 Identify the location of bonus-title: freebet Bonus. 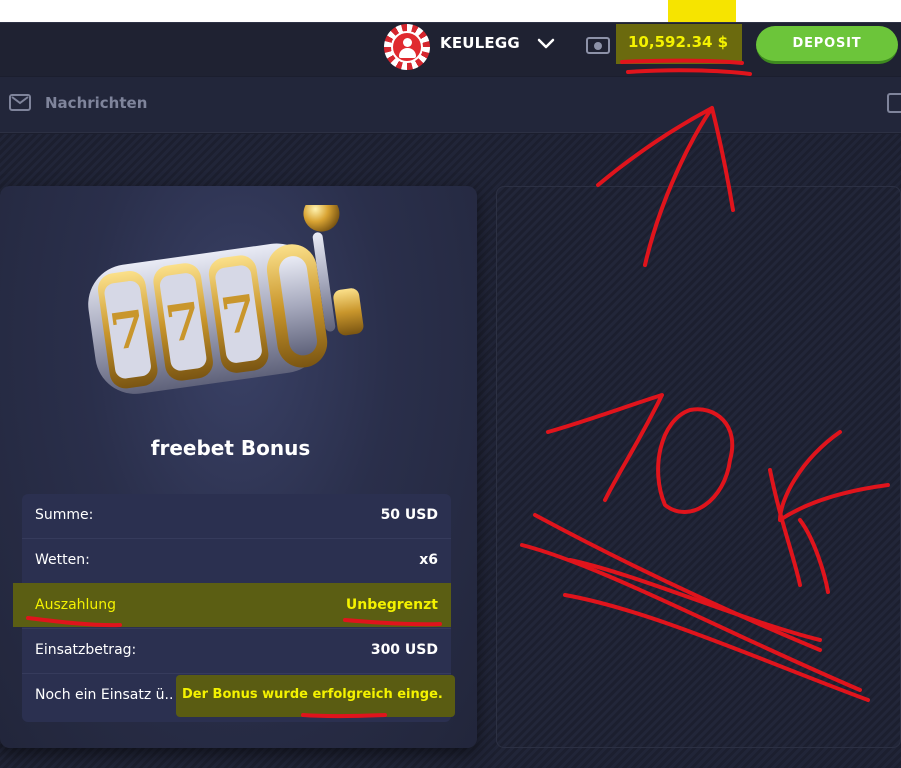
(230, 448).